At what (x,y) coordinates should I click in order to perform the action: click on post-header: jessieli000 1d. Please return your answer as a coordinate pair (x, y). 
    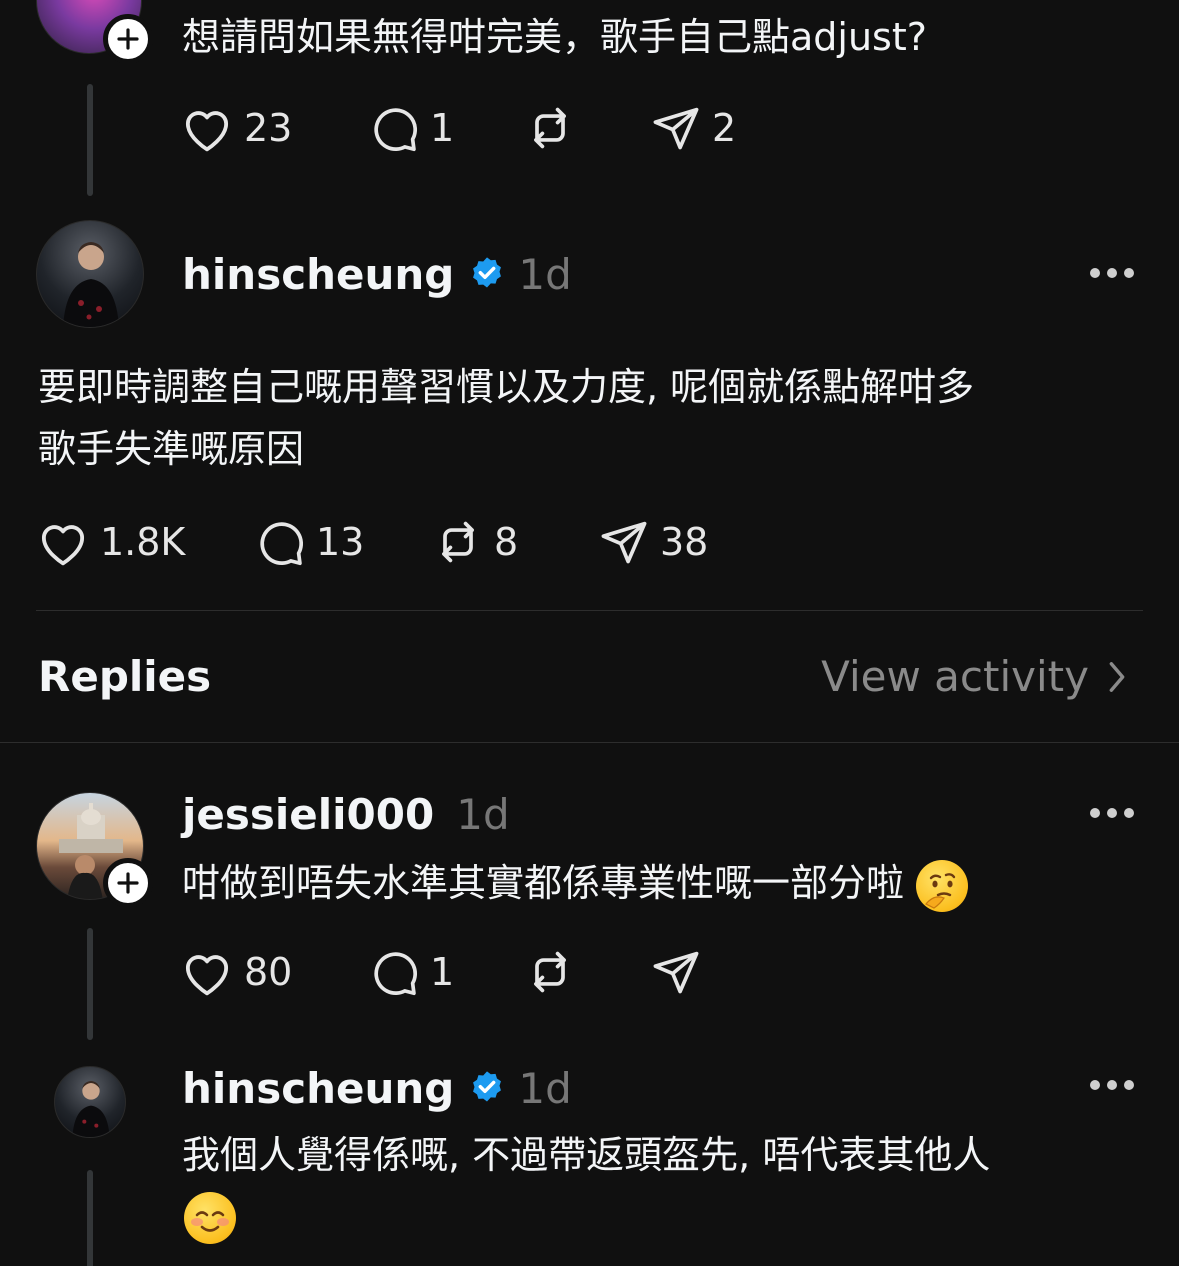
    Looking at the image, I should click on (346, 814).